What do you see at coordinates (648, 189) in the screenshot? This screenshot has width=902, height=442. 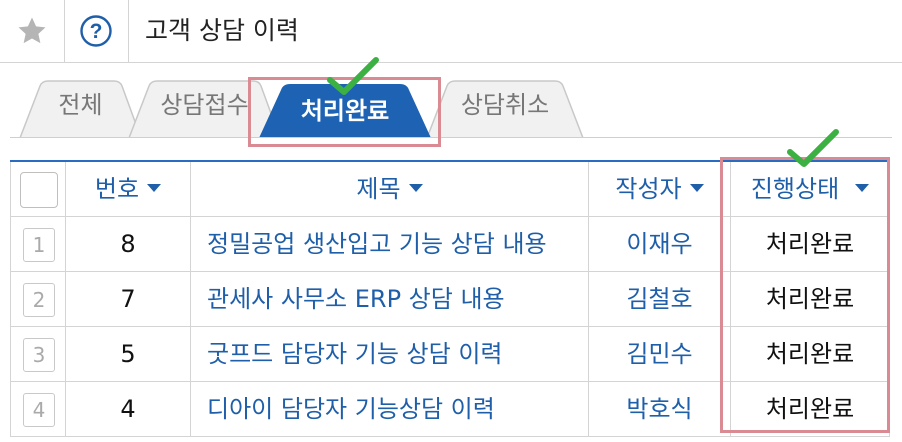 I see `column-label: 작성자` at bounding box center [648, 189].